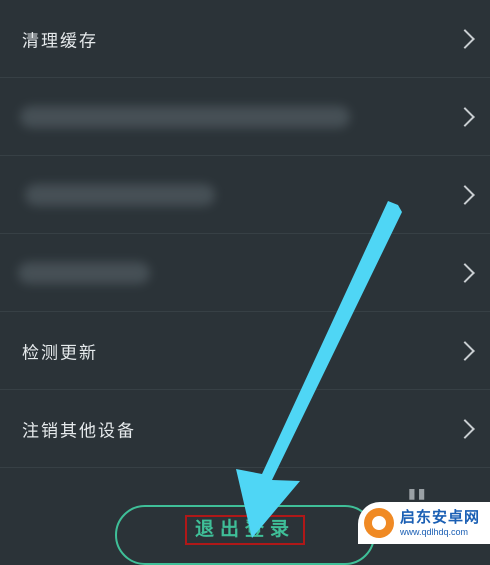 Image resolution: width=490 pixels, height=565 pixels. I want to click on logout-button: 退出登录, so click(245, 535).